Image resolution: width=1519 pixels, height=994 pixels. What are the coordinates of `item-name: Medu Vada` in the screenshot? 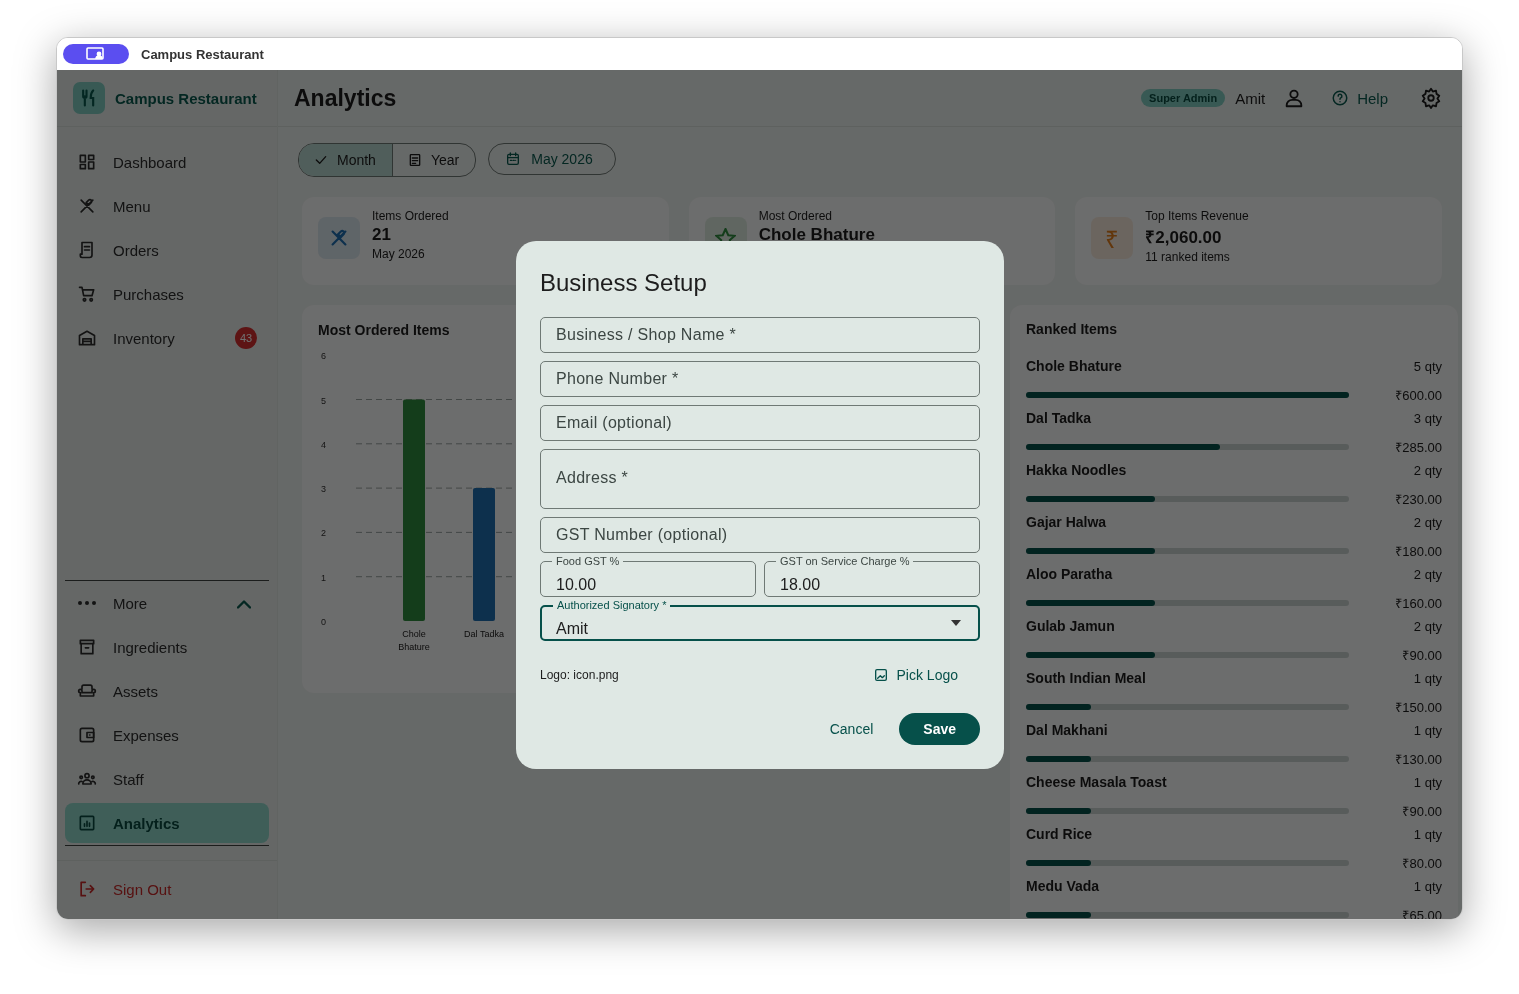 It's located at (1063, 886).